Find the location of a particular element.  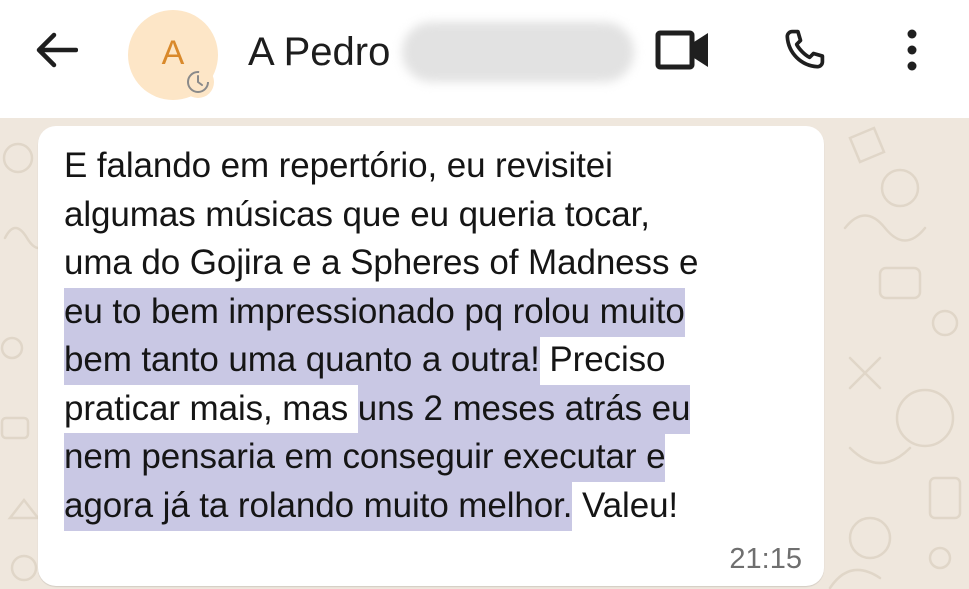

video-call-button is located at coordinates (684, 52).